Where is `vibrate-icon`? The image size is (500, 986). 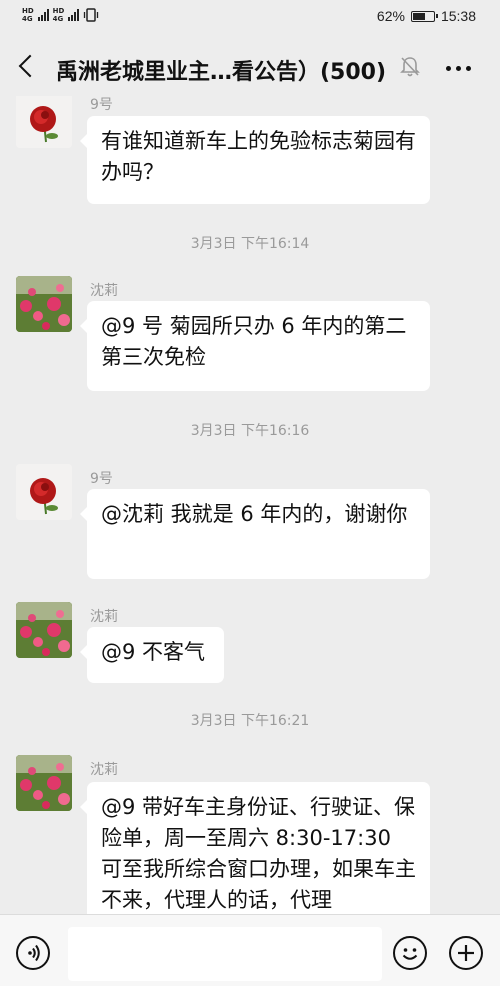 vibrate-icon is located at coordinates (91, 15).